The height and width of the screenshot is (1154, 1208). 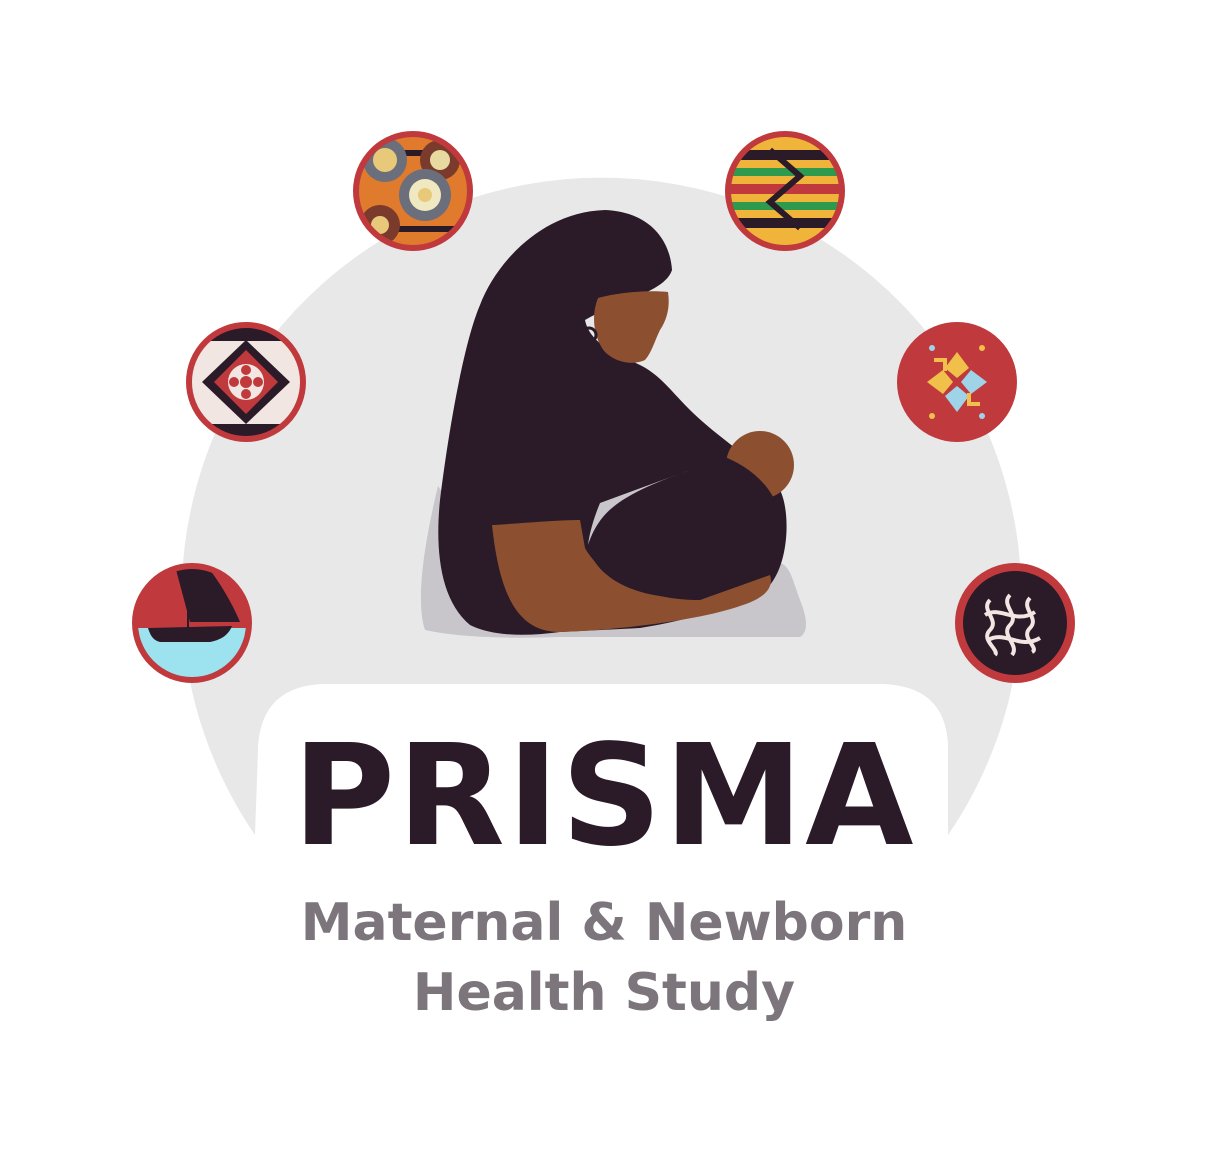 I want to click on arrow-star-icon, so click(x=957, y=382).